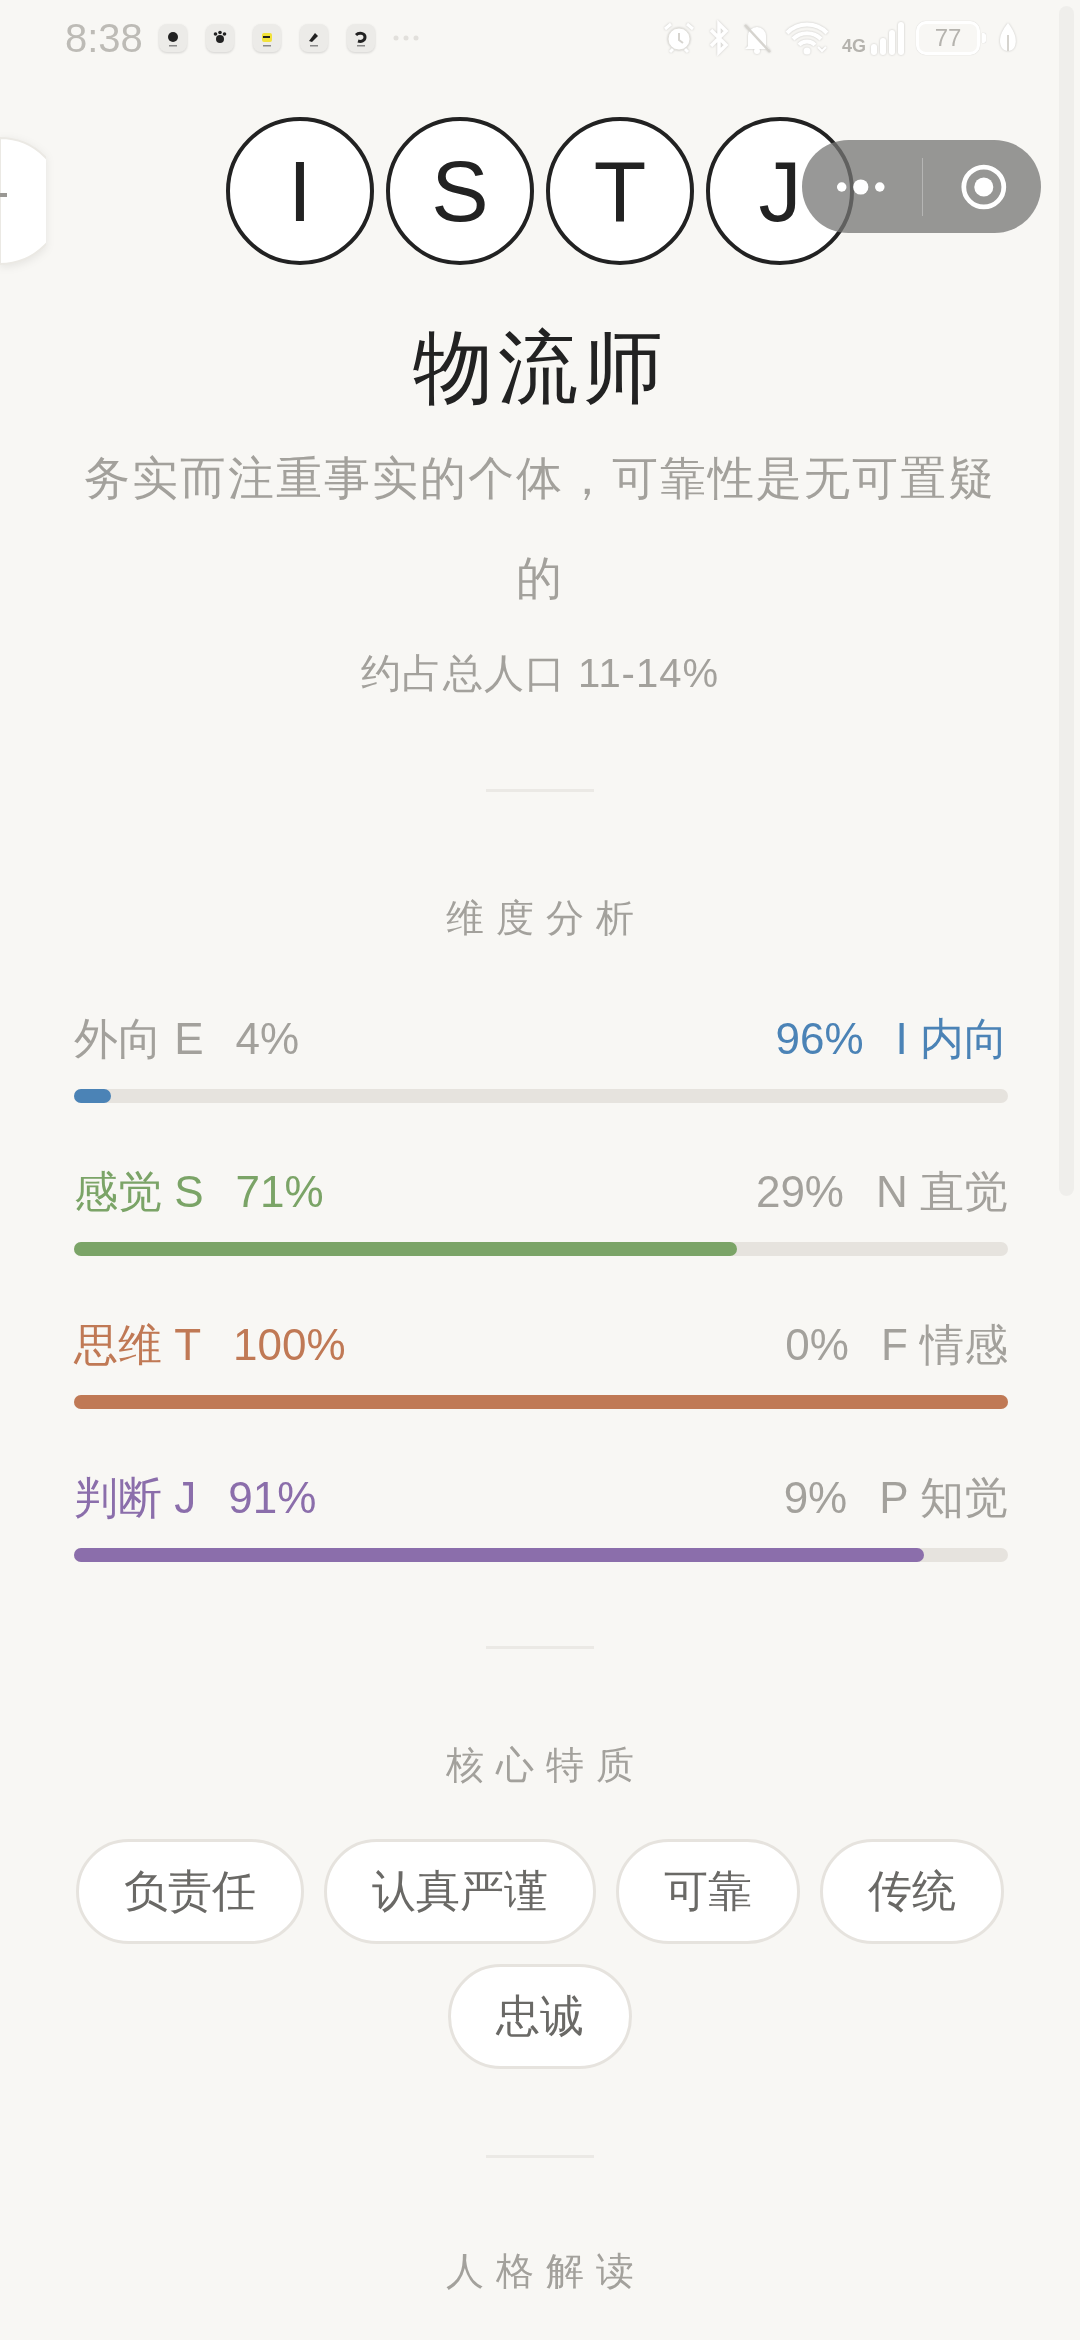 Image resolution: width=1080 pixels, height=2340 pixels. Describe the element at coordinates (540, 673) in the screenshot. I see `population-note: 约占总人口 11-14%` at that location.